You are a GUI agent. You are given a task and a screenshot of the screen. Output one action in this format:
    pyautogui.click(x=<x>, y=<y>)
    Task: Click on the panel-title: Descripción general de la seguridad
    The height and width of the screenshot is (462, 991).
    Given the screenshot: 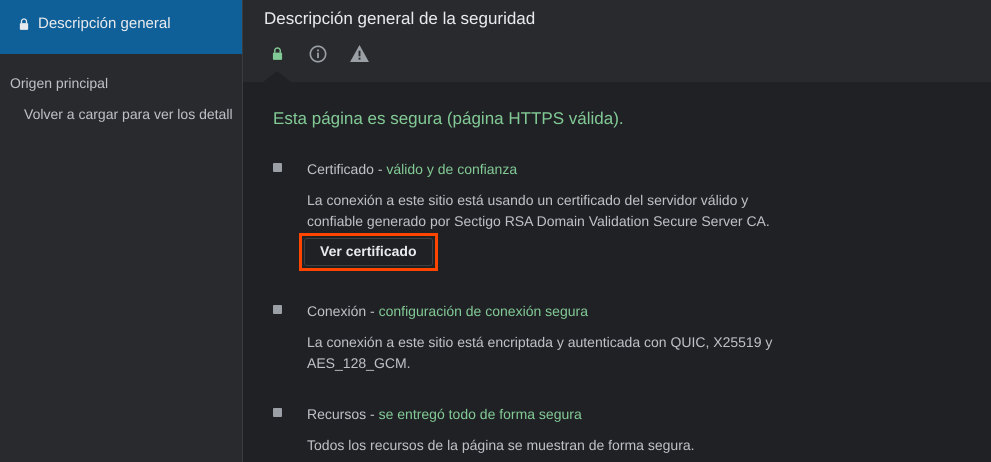 What is the action you would take?
    pyautogui.click(x=400, y=19)
    